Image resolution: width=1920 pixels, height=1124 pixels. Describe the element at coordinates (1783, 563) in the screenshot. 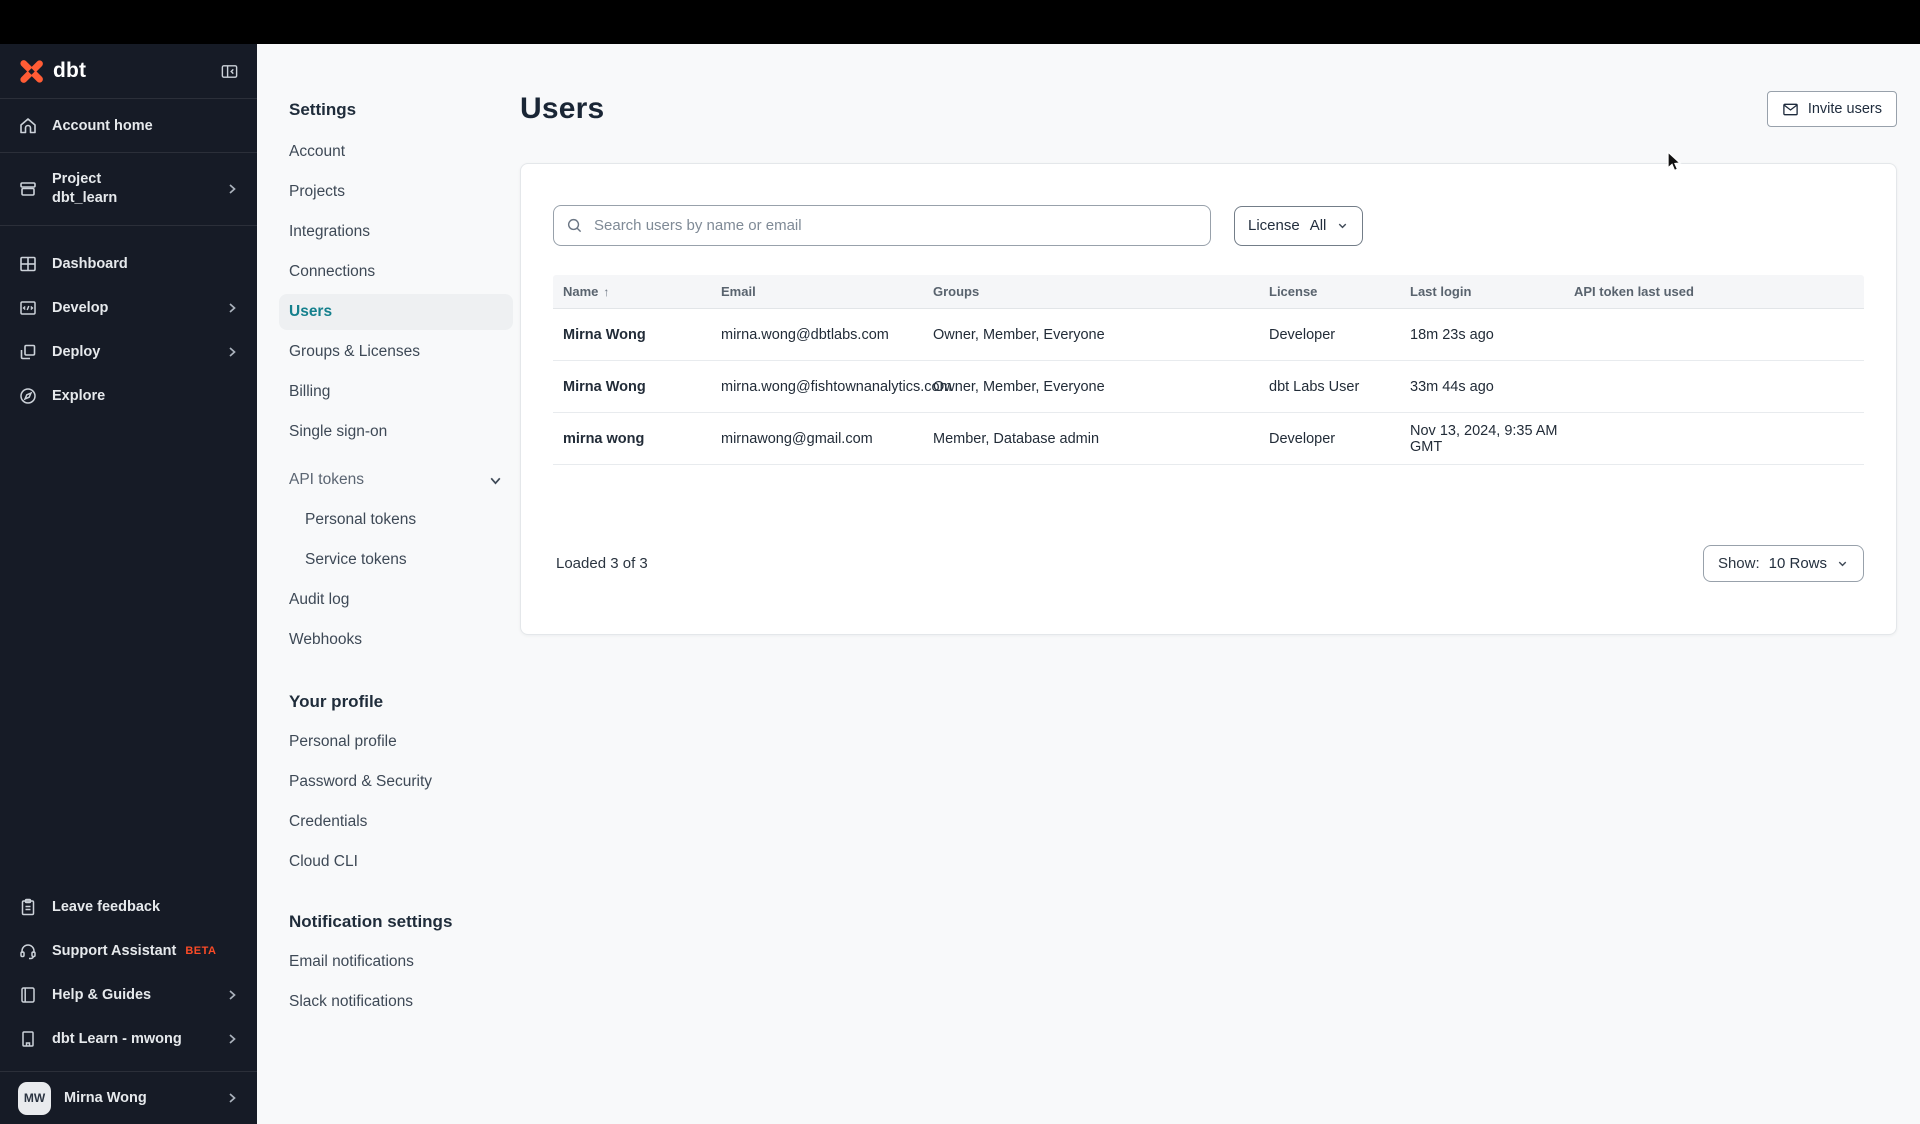

I see `rows-per-page-dropdown: Show: 10 Rows` at that location.